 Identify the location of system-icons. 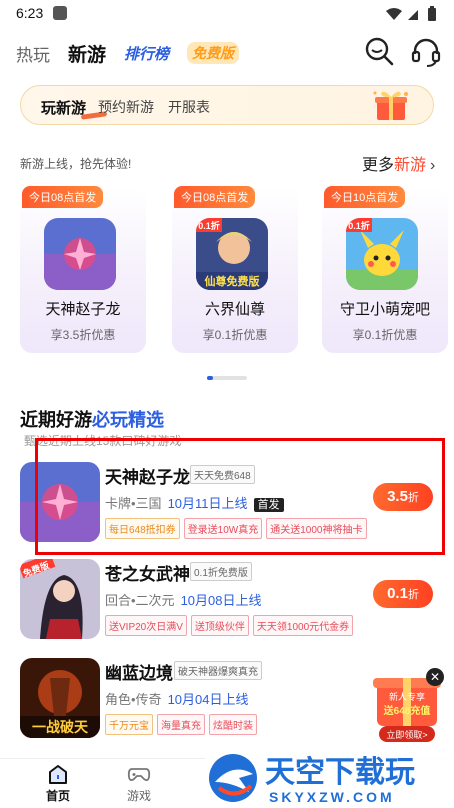
(412, 15).